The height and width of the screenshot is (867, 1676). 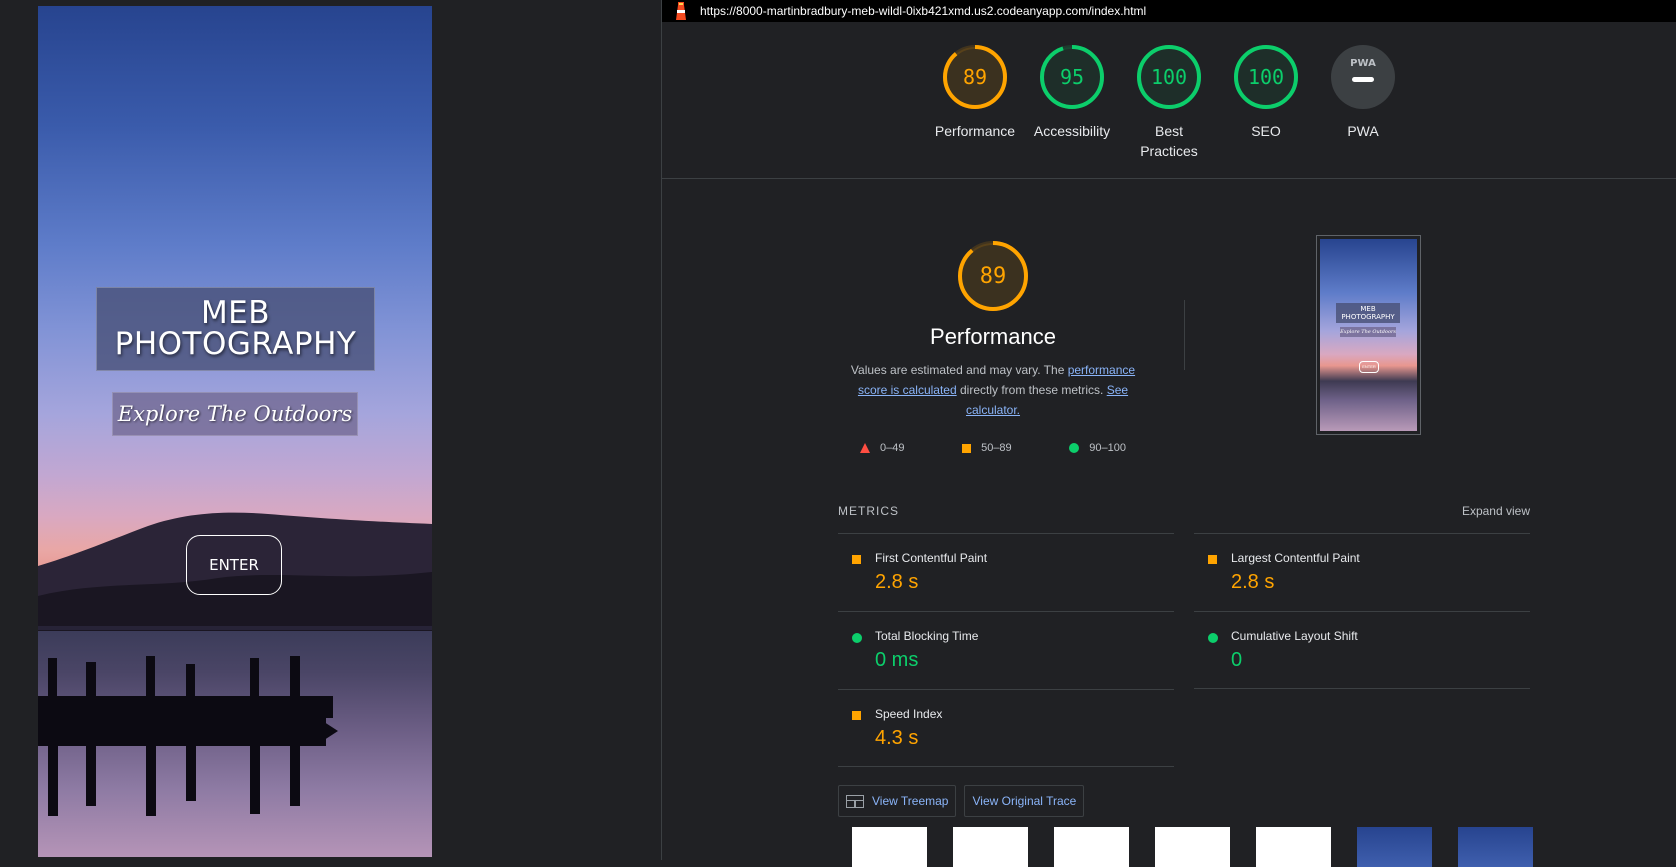 I want to click on view-original-trace-button: View Original Trace, so click(x=1024, y=801).